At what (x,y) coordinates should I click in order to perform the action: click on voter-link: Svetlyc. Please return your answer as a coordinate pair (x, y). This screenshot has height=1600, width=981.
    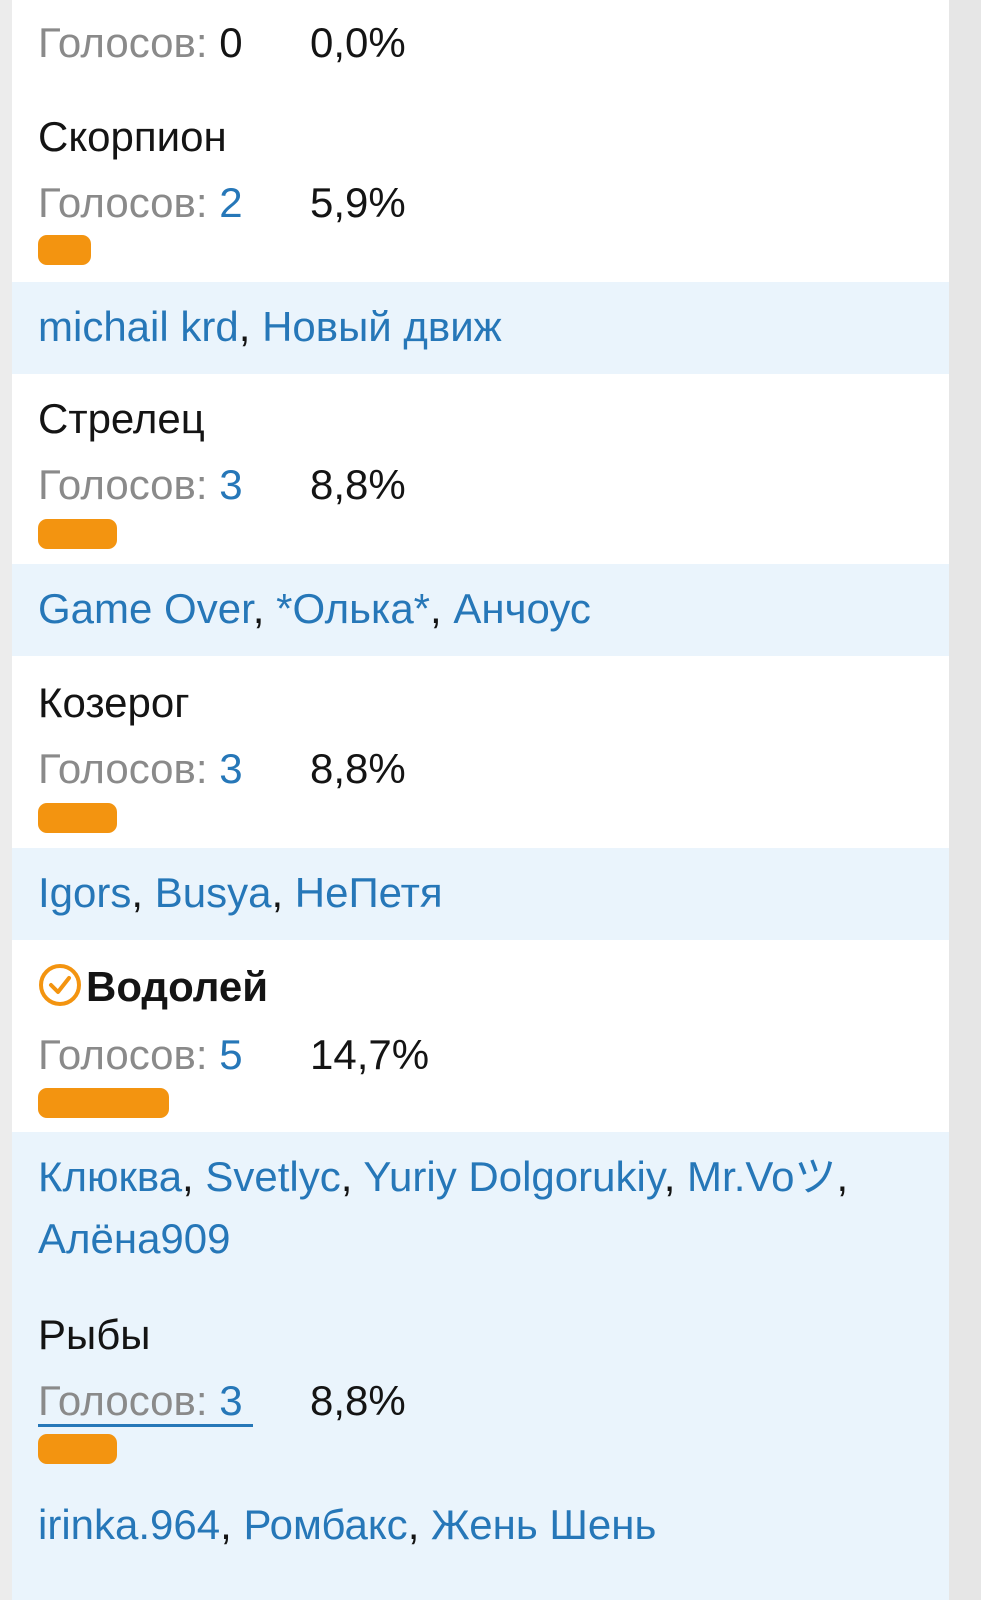
    Looking at the image, I should click on (272, 1176).